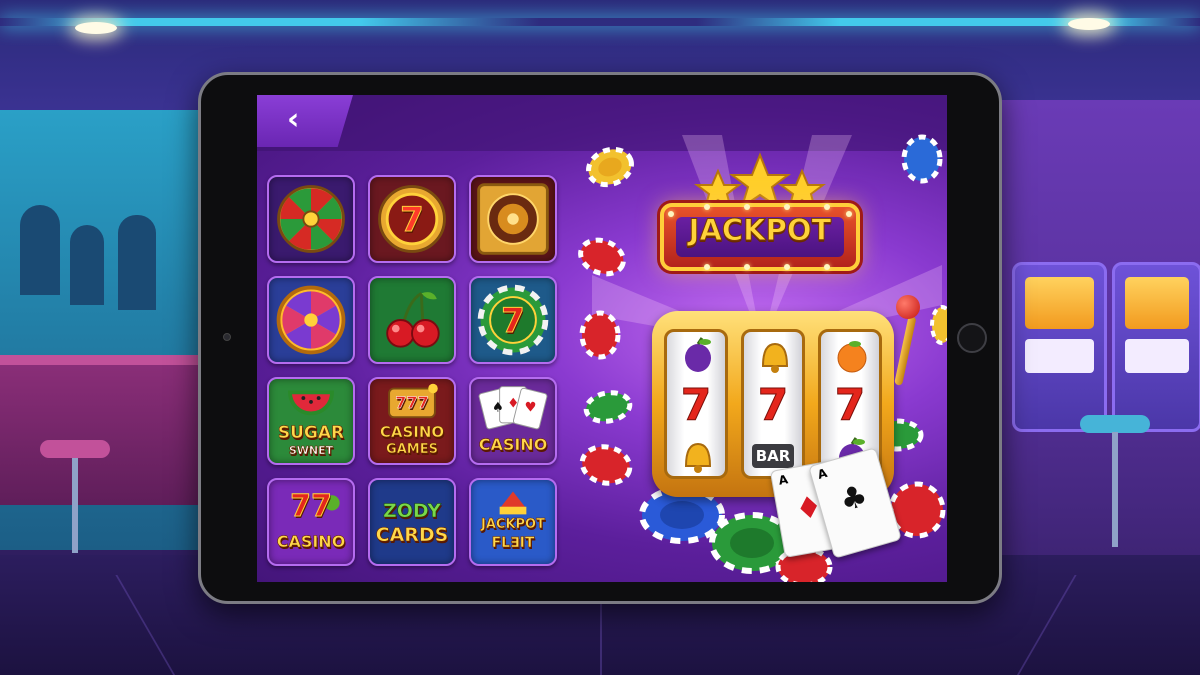  I want to click on game-tile-jackpot-fleit: JACKPOT FL∃IT, so click(513, 522).